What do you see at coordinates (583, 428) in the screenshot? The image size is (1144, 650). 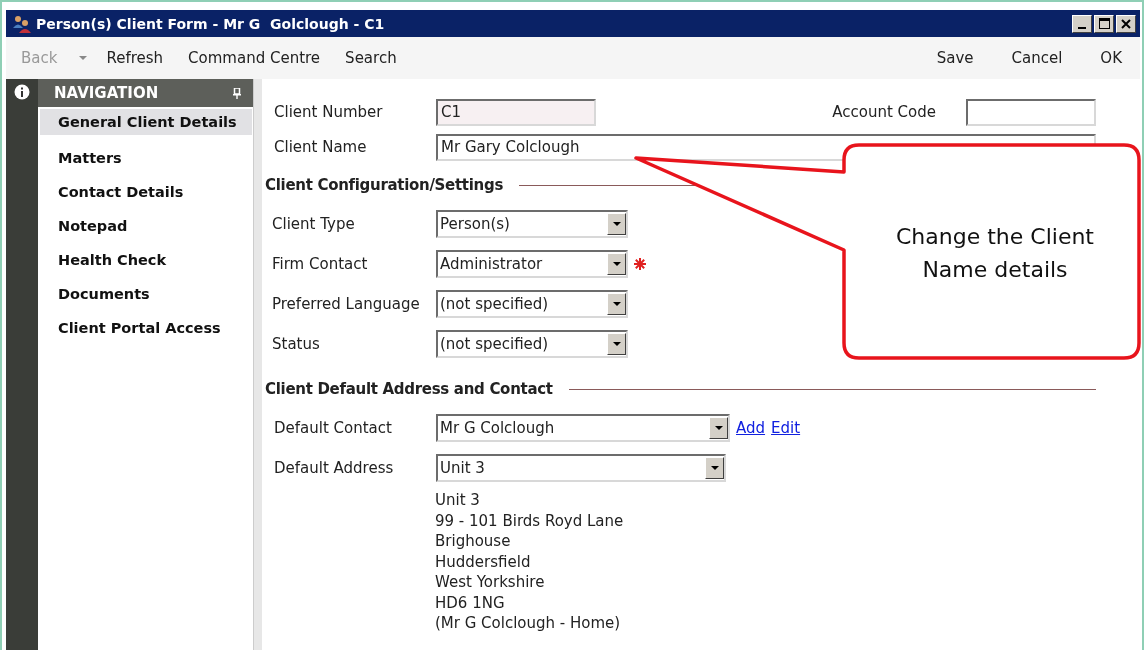 I see `dropdown-field: Mr G Colclough` at bounding box center [583, 428].